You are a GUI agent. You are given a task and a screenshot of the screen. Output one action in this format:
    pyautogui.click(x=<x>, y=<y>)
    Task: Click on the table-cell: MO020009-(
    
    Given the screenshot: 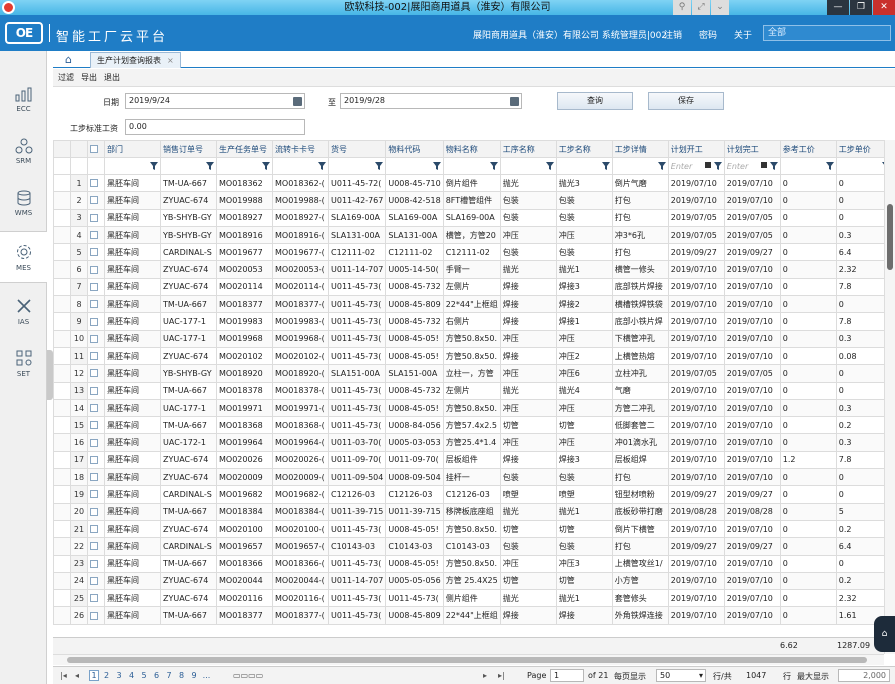 What is the action you would take?
    pyautogui.click(x=300, y=477)
    